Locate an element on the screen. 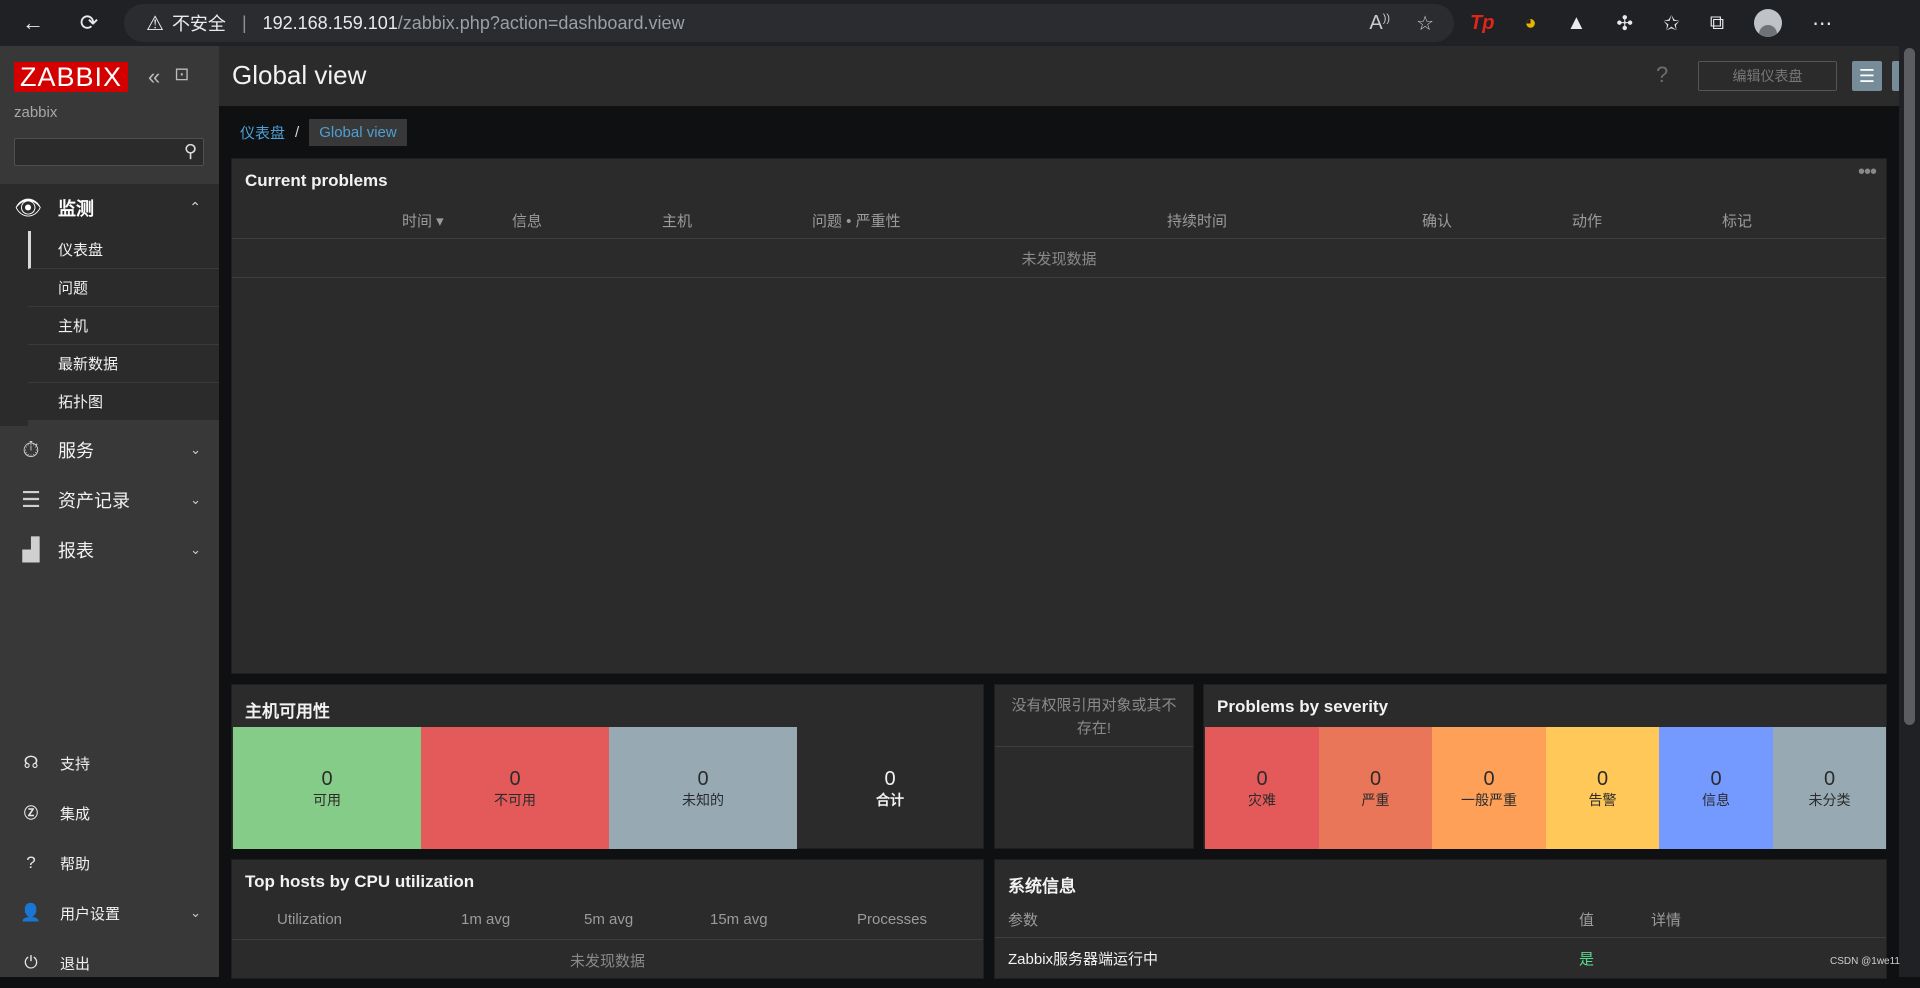 The height and width of the screenshot is (988, 1920). breadcrumb-dashboard-link: 仪表盘 is located at coordinates (262, 132).